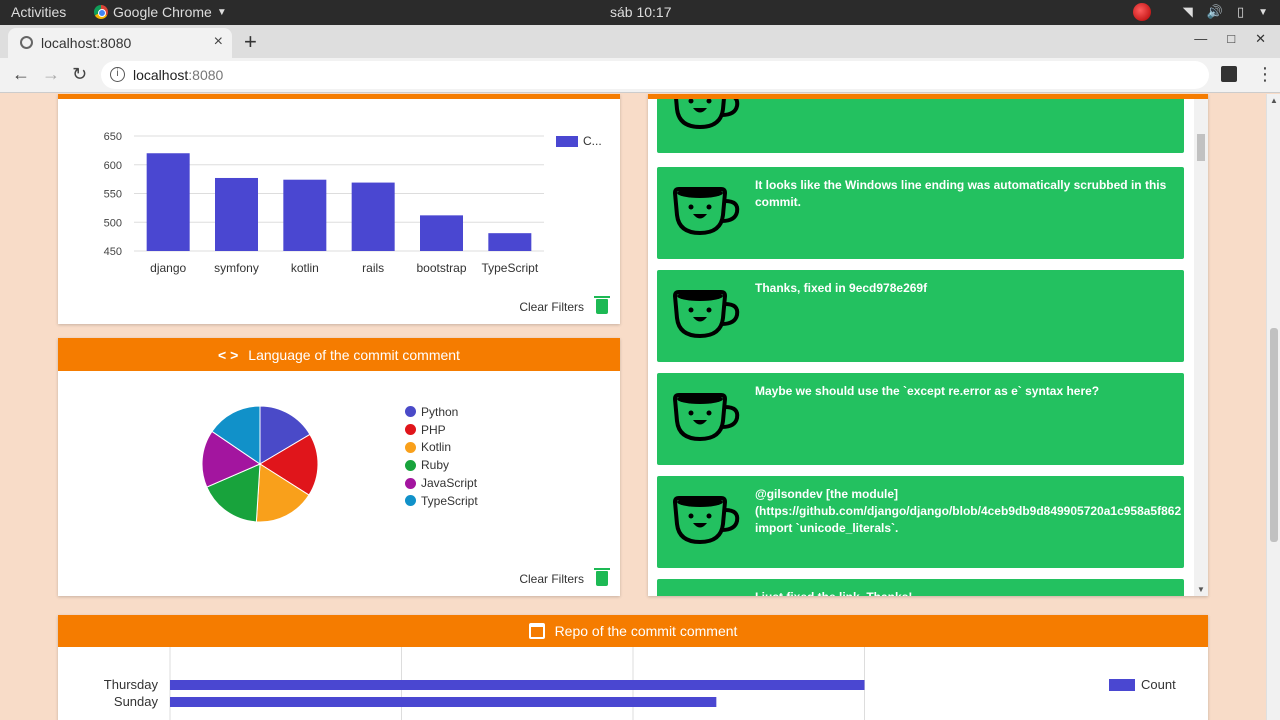 This screenshot has height=720, width=1280. I want to click on legend-label: Count, so click(1158, 684).